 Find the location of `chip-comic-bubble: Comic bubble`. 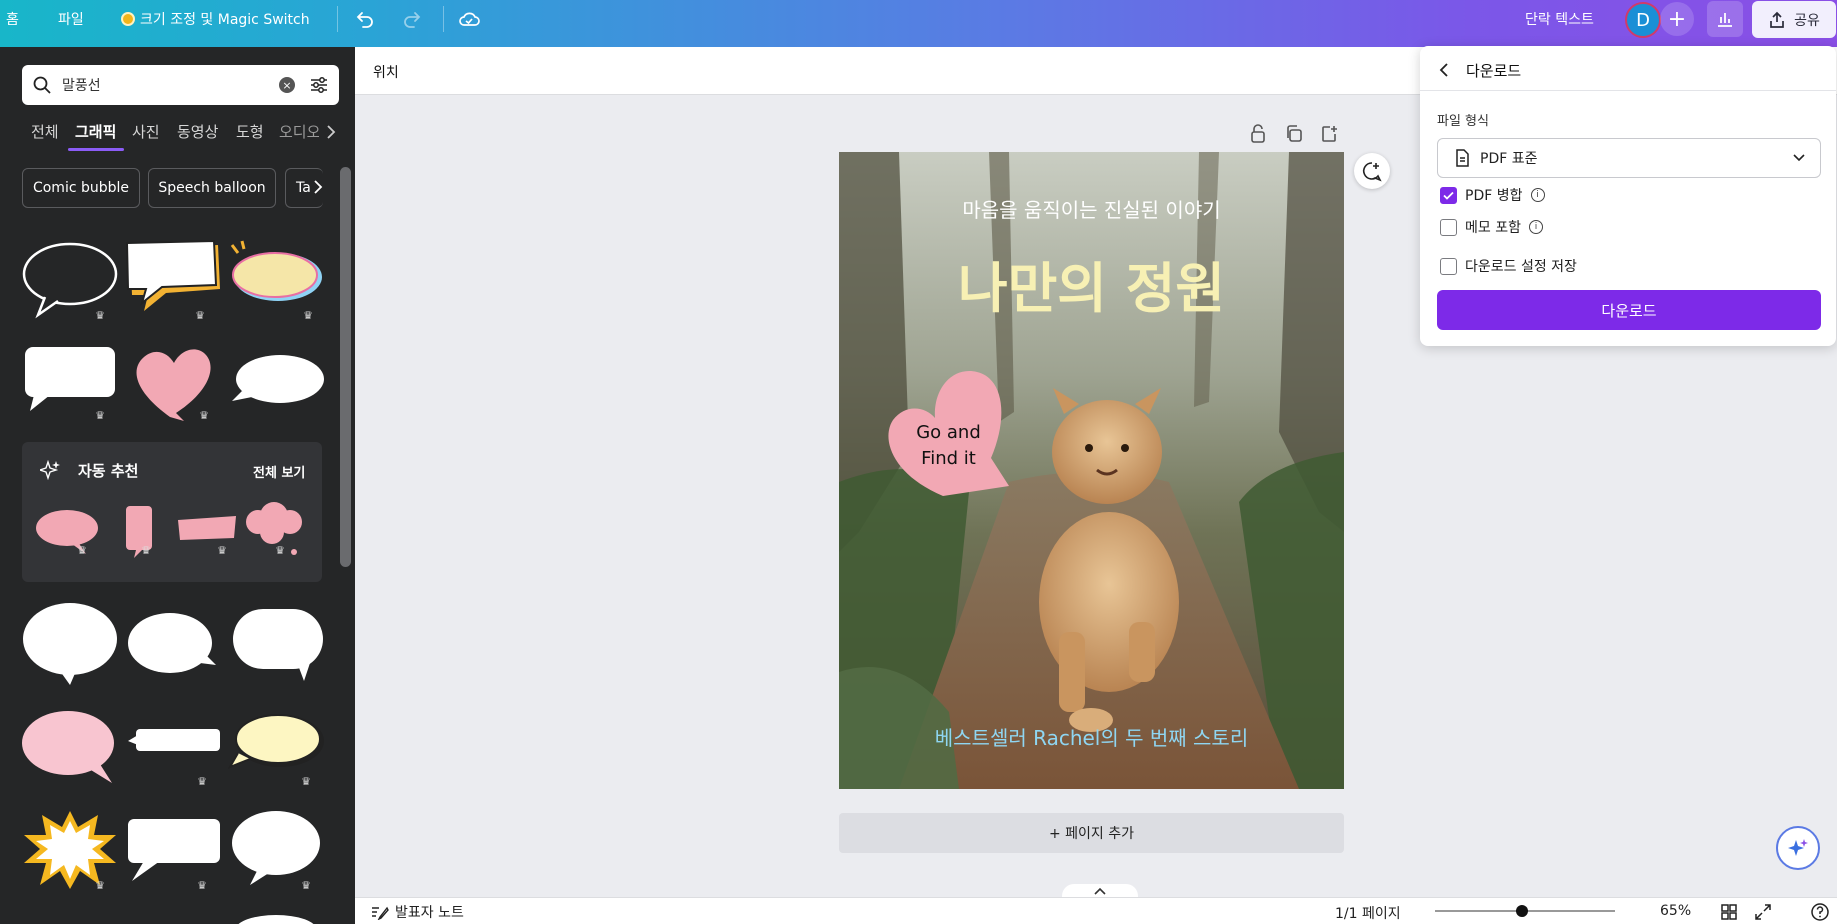

chip-comic-bubble: Comic bubble is located at coordinates (81, 188).